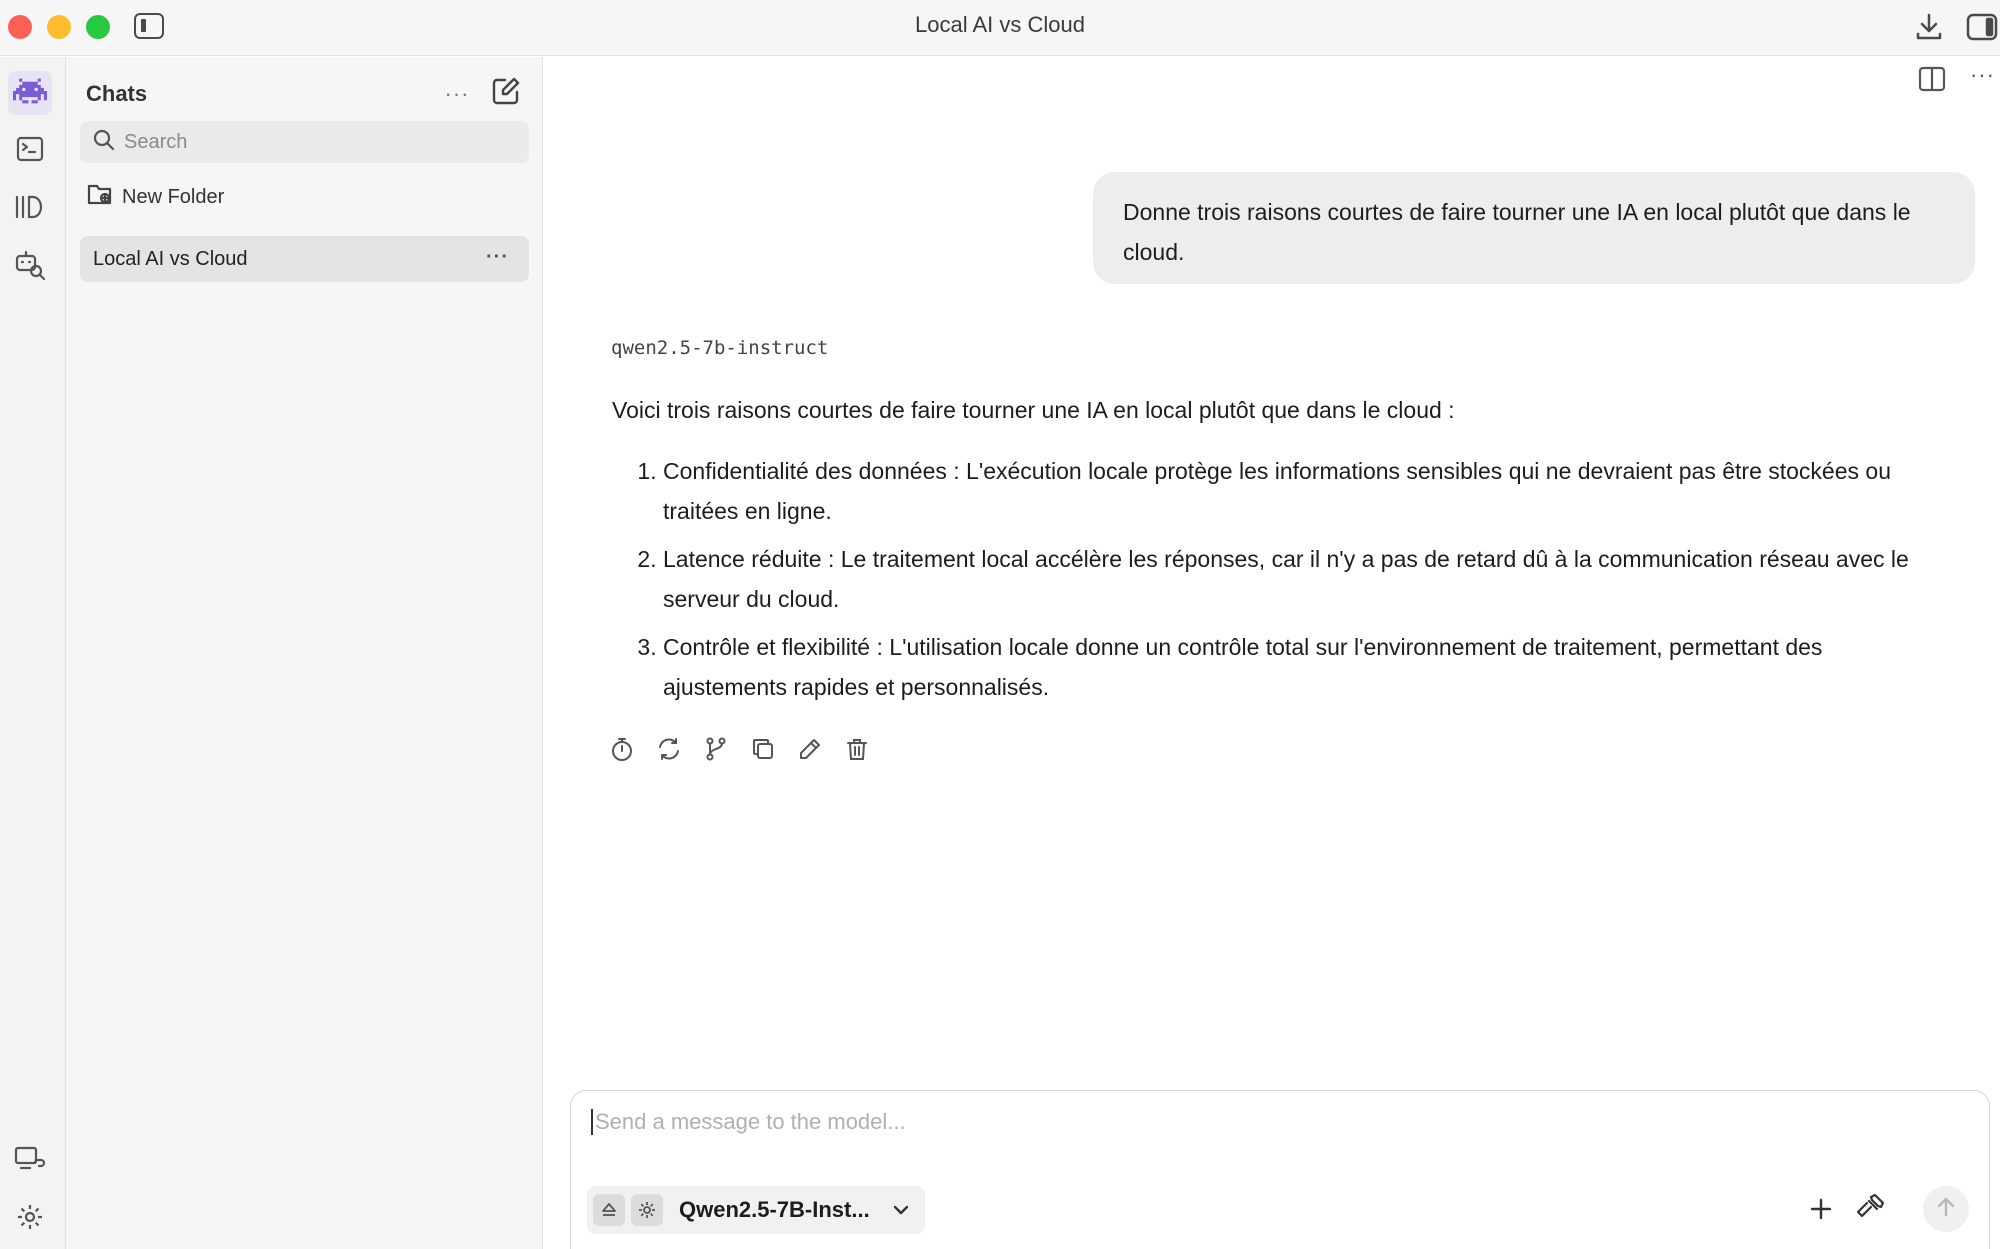 The height and width of the screenshot is (1249, 2000). What do you see at coordinates (1932, 79) in the screenshot?
I see `split-view-icon` at bounding box center [1932, 79].